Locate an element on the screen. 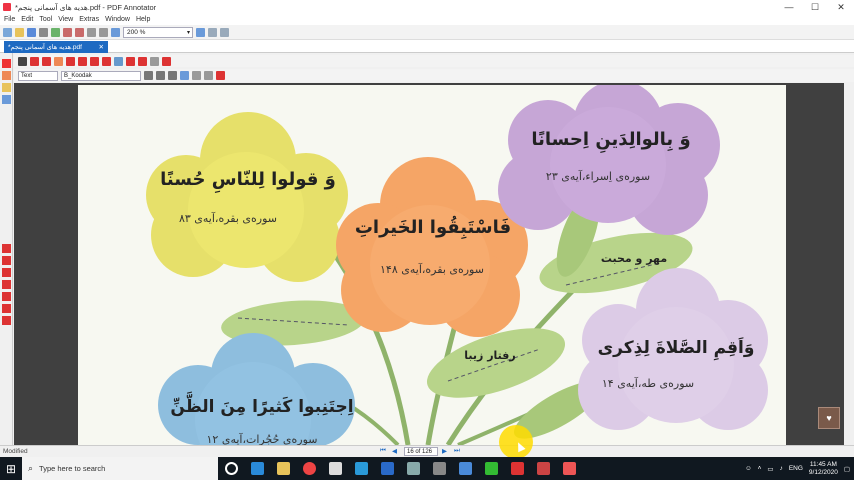 This screenshot has width=854, height=480. redo-icon is located at coordinates (79, 32).